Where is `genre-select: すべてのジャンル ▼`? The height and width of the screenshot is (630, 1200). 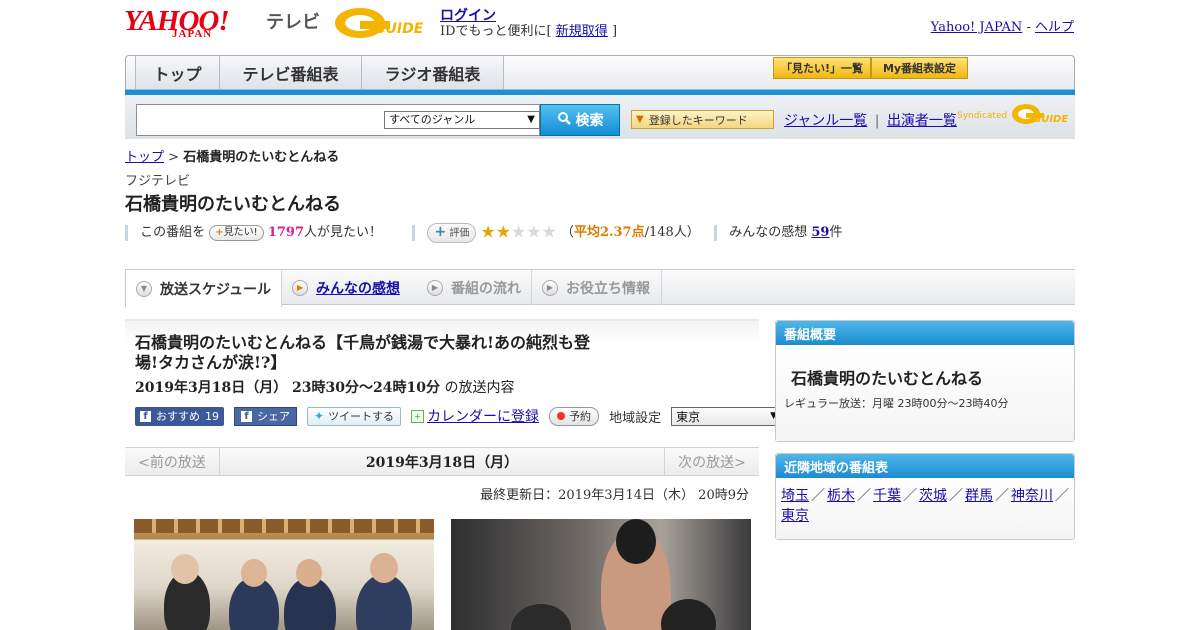
genre-select: すべてのジャンル ▼ is located at coordinates (462, 120).